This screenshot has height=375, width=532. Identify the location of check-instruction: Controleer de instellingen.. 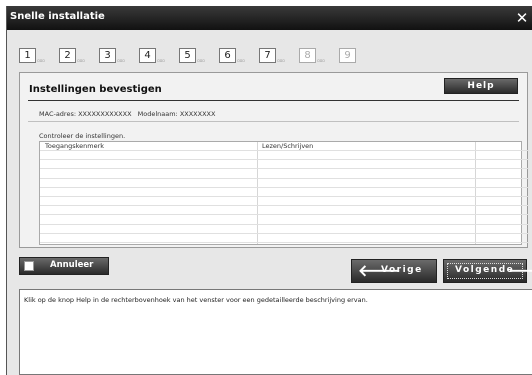
(82, 136).